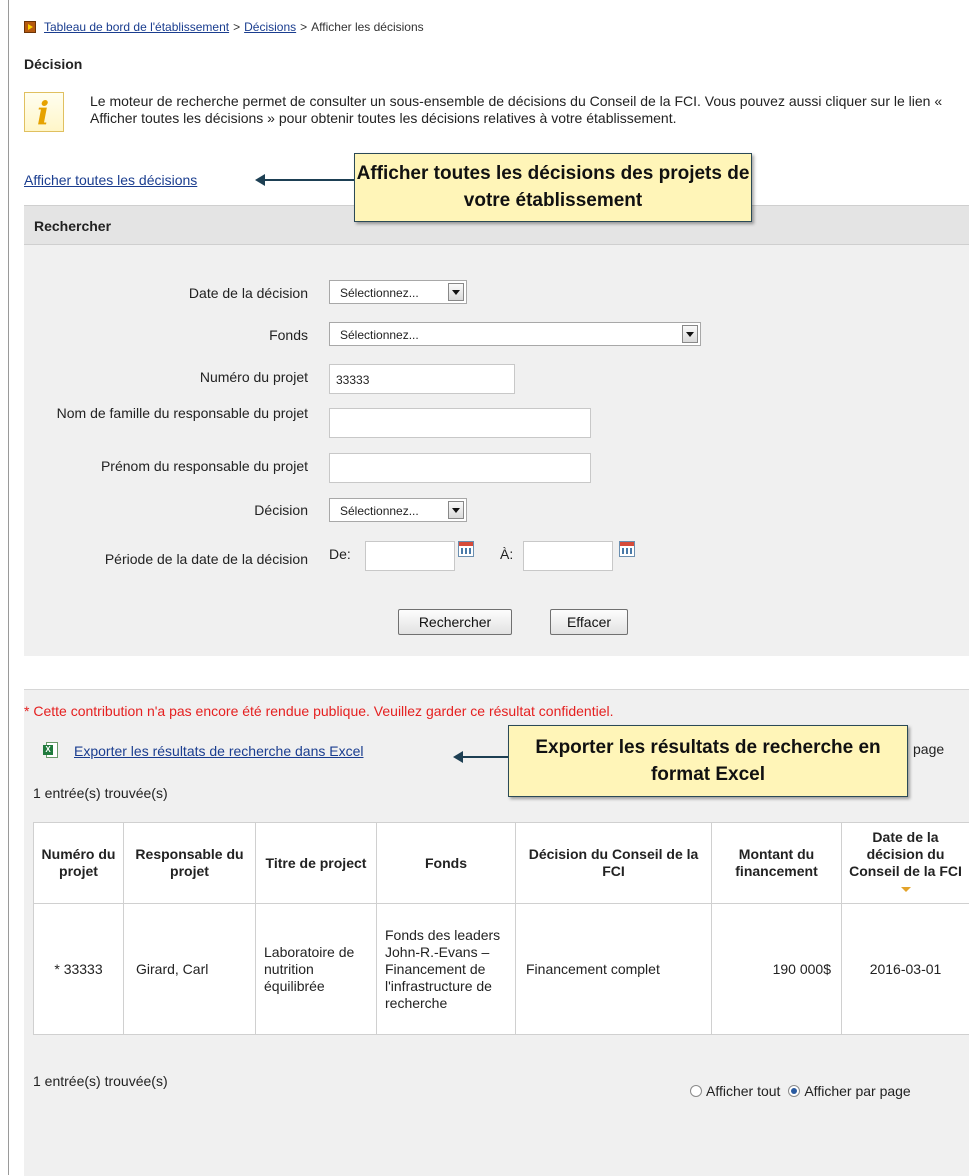 The width and height of the screenshot is (969, 1176). I want to click on display-options: Afficher tout Afficher par page, so click(802, 1090).